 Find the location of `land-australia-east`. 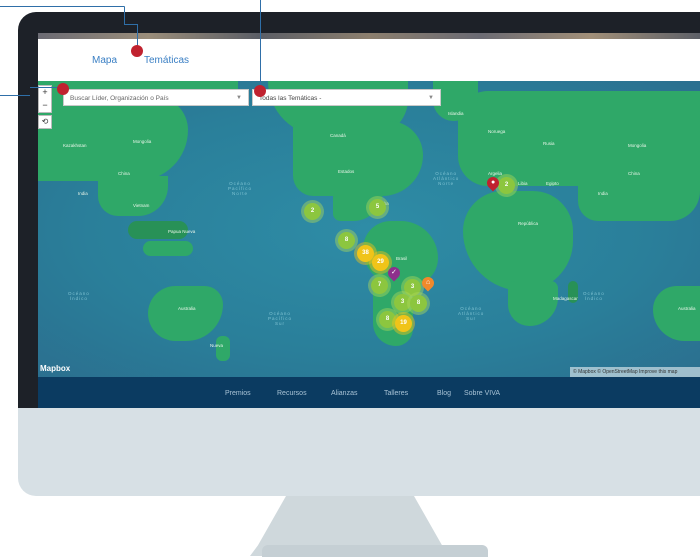

land-australia-east is located at coordinates (676, 313).